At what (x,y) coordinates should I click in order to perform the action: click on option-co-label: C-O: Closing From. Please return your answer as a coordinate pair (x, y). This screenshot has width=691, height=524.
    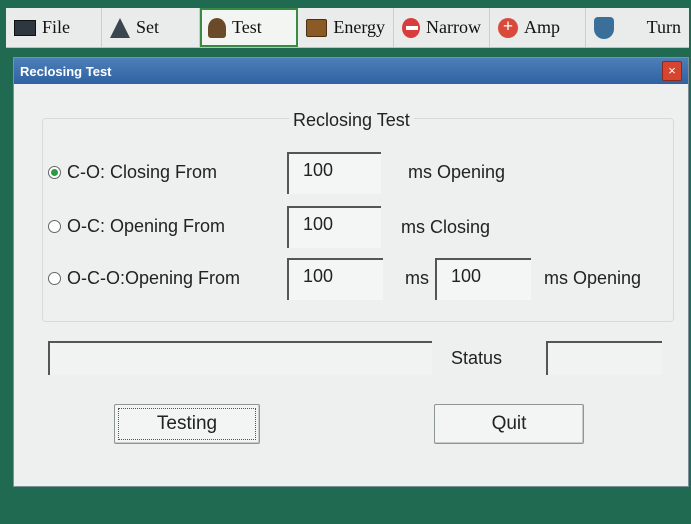
    Looking at the image, I should click on (142, 172).